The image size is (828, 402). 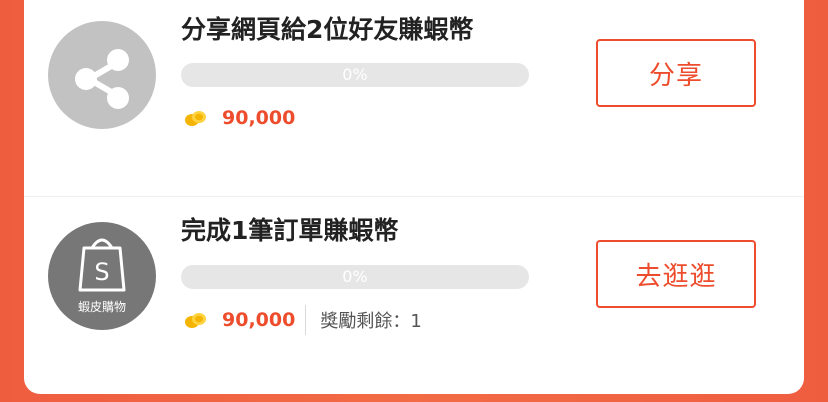 What do you see at coordinates (676, 73) in the screenshot?
I see `share-button: 分享` at bounding box center [676, 73].